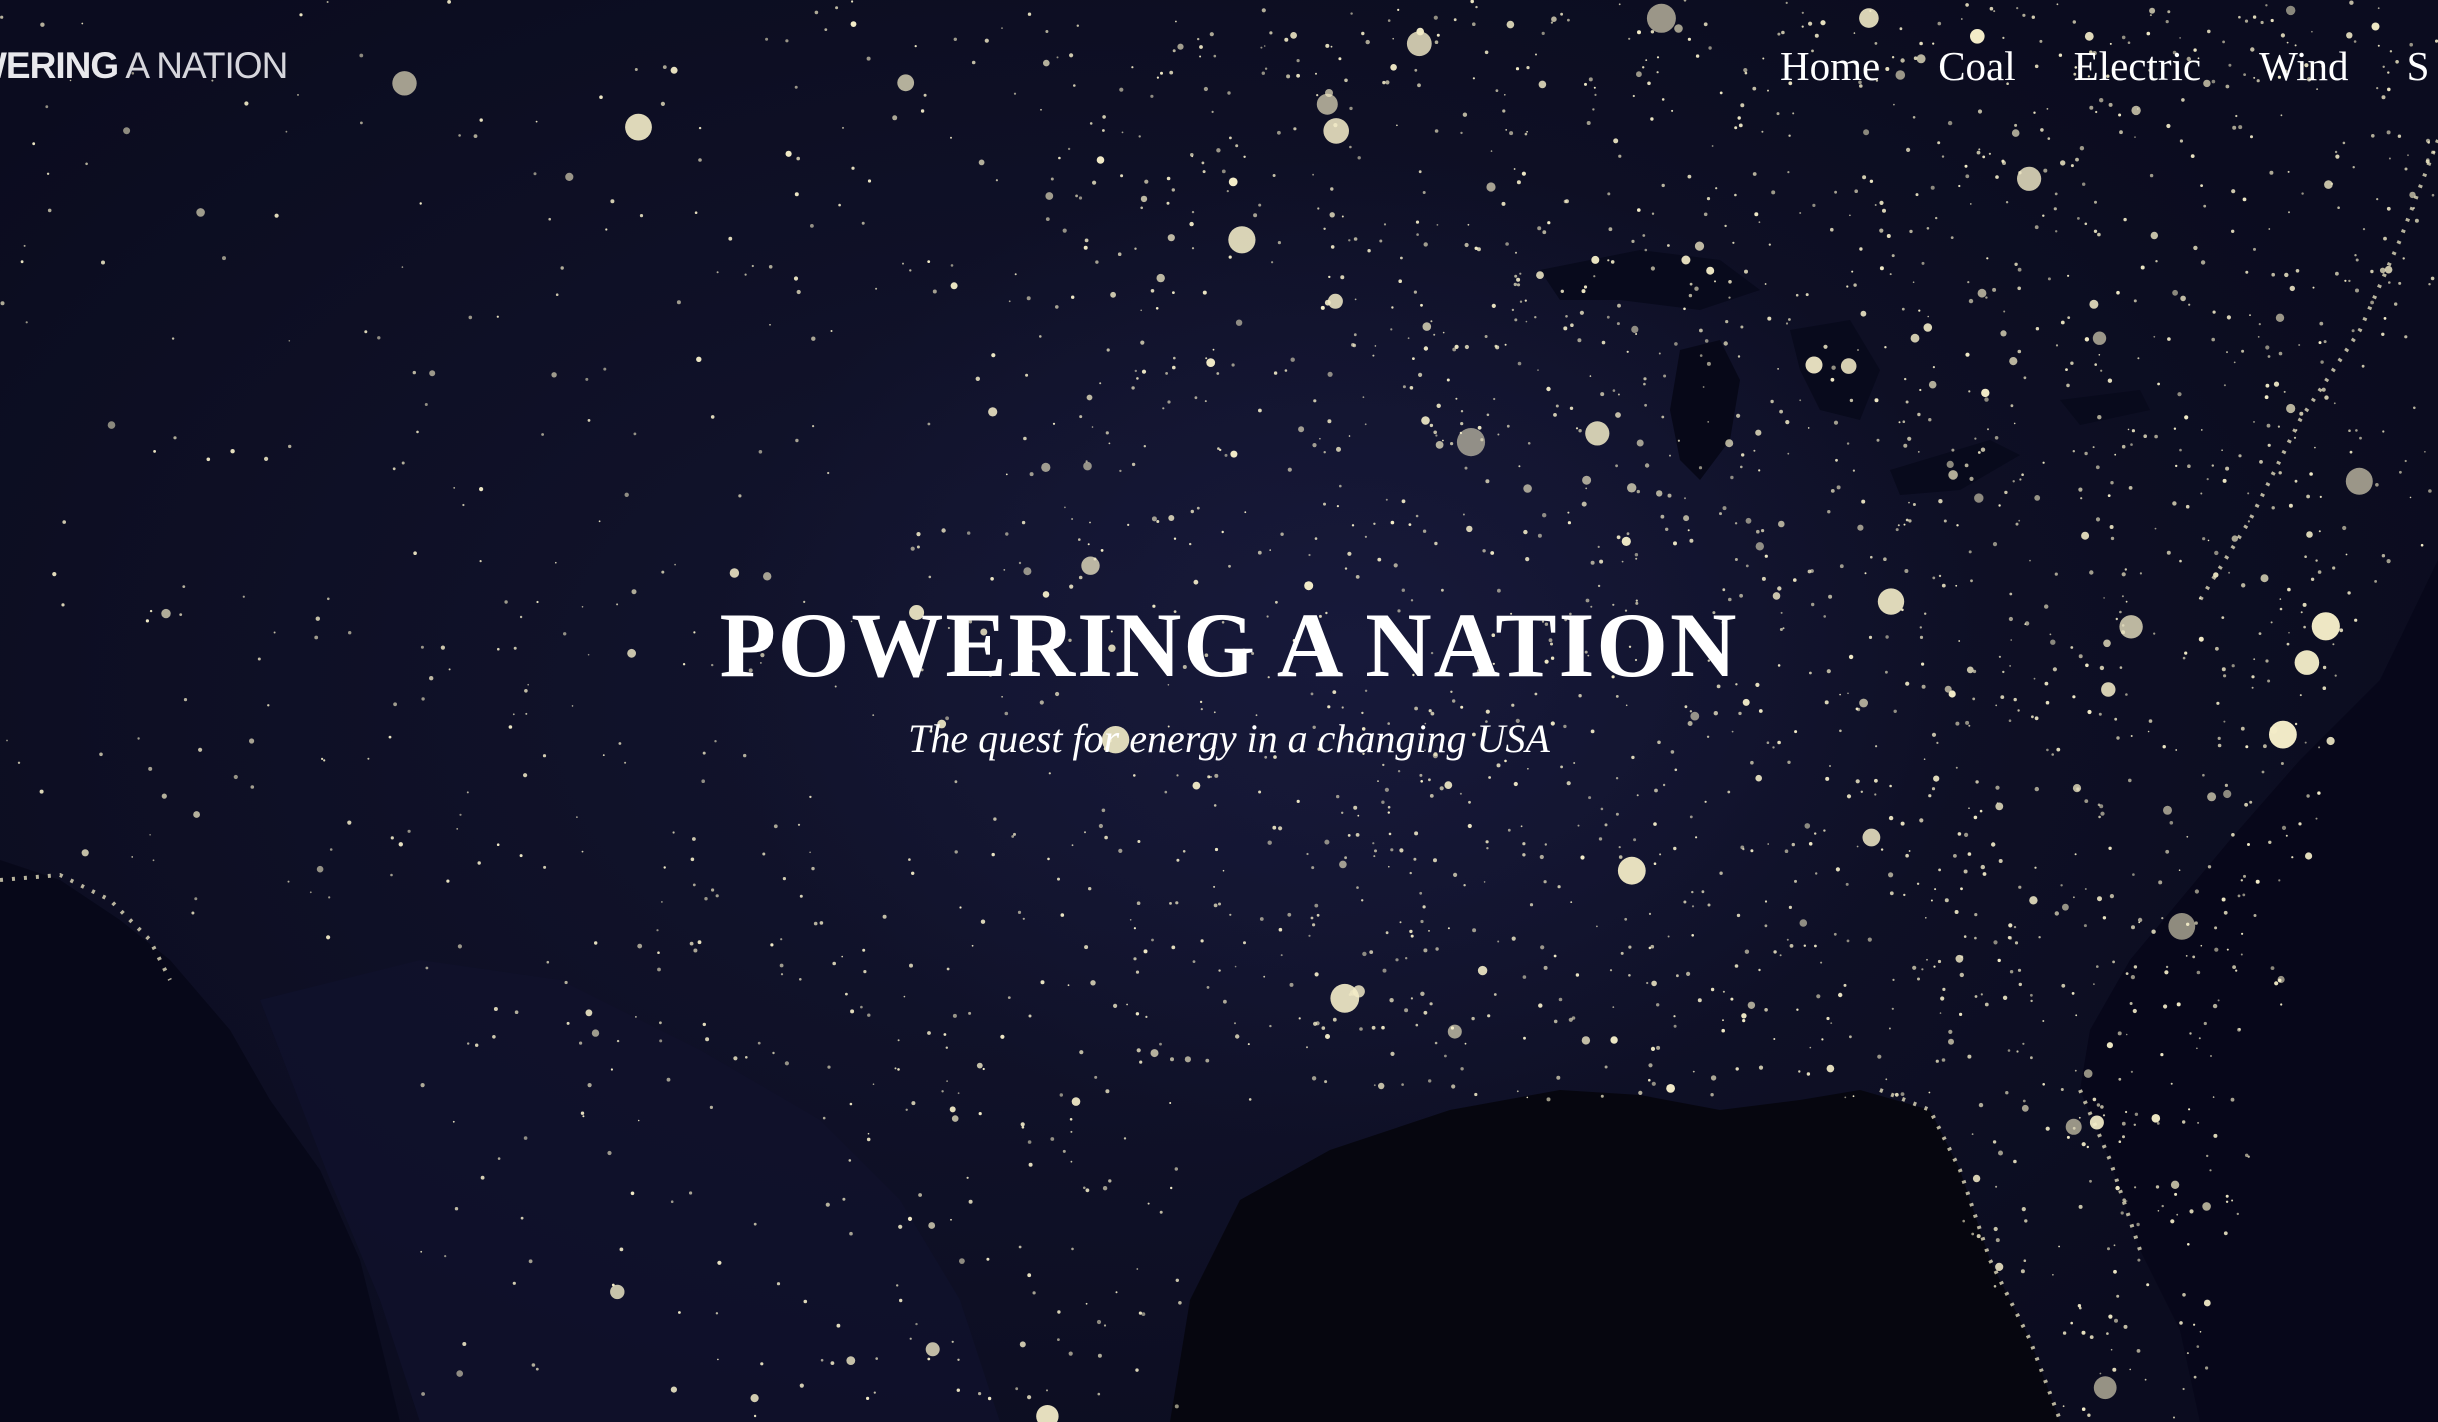 This screenshot has height=1422, width=2438. I want to click on nav-wind: Wind, so click(2303, 66).